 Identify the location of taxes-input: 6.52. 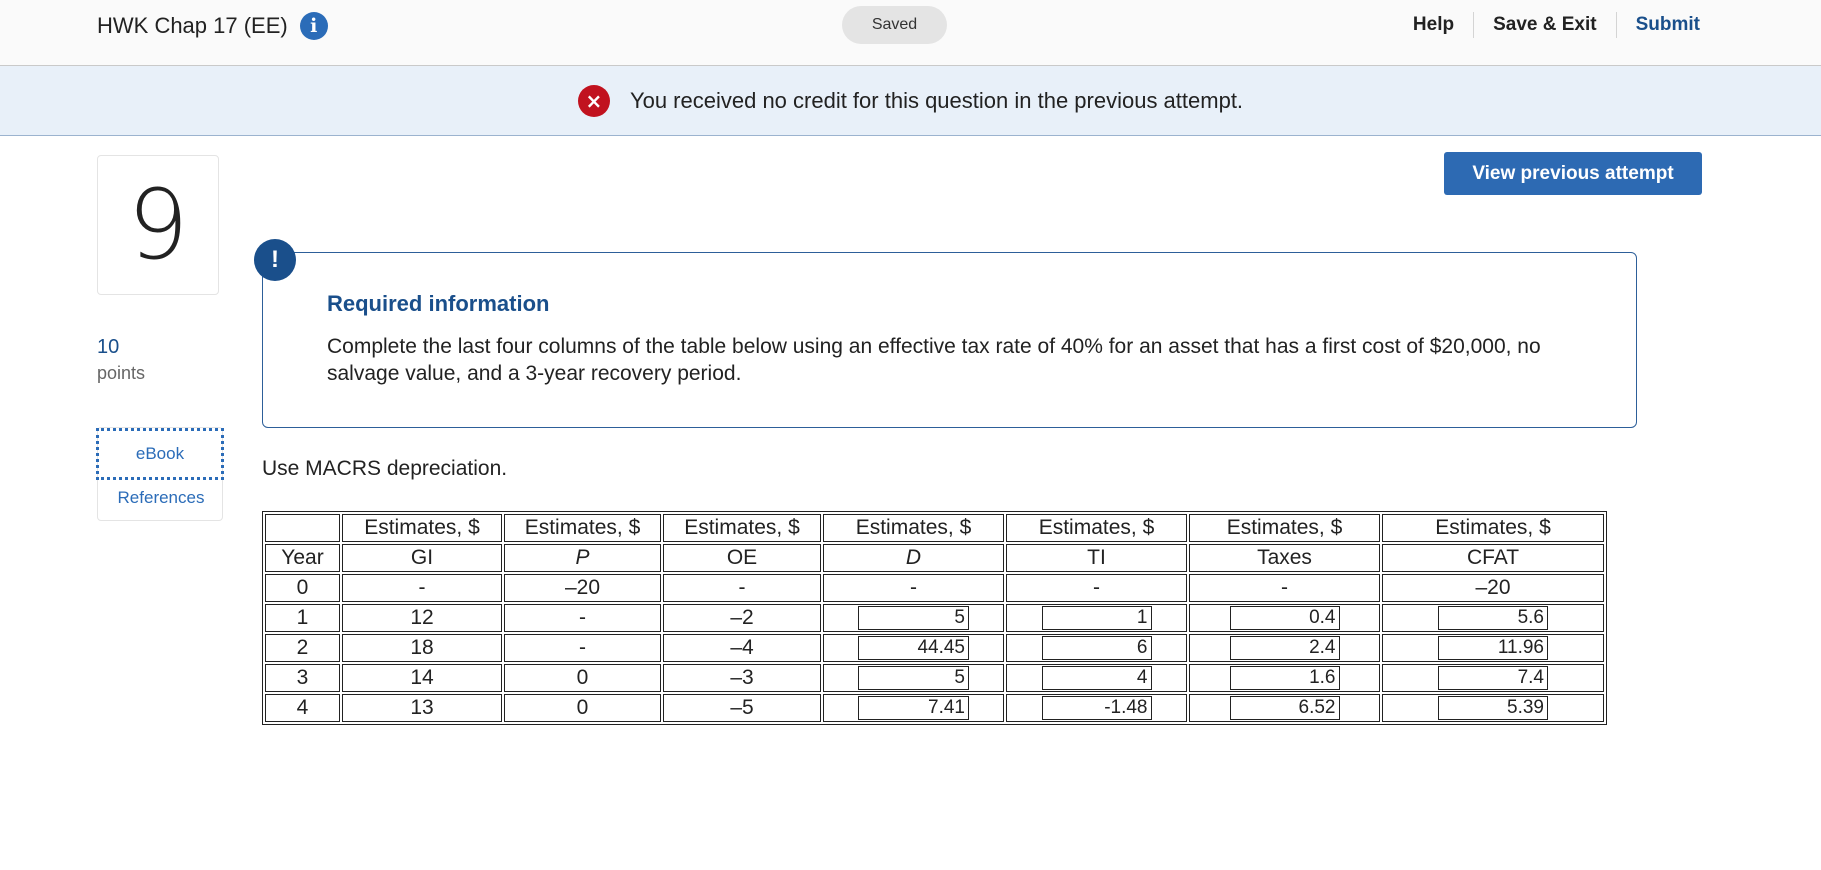
(1284, 708).